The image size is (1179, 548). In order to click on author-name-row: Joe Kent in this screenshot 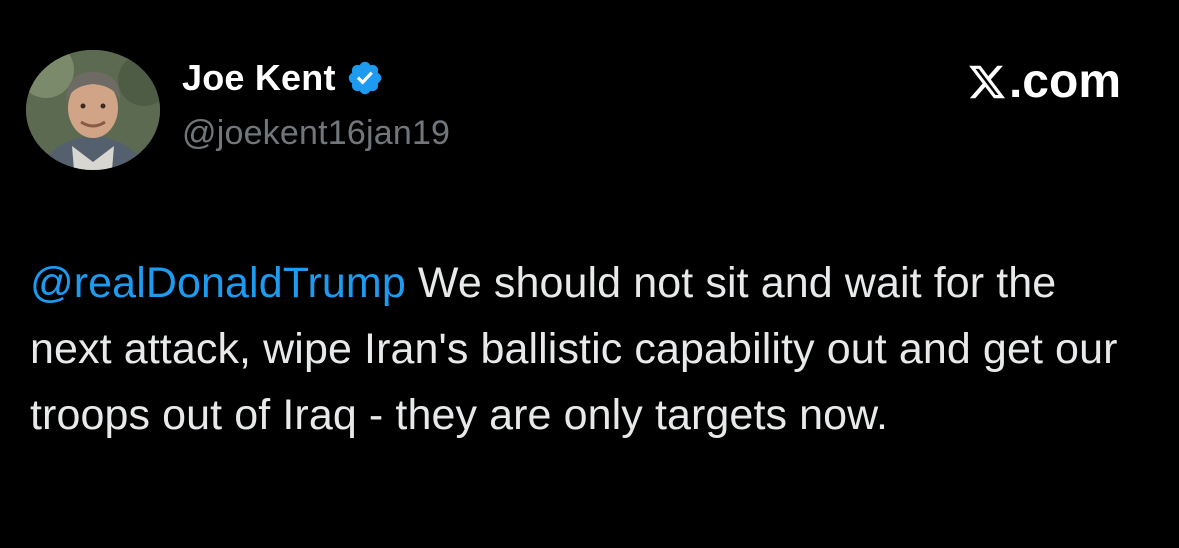, I will do `click(283, 78)`.